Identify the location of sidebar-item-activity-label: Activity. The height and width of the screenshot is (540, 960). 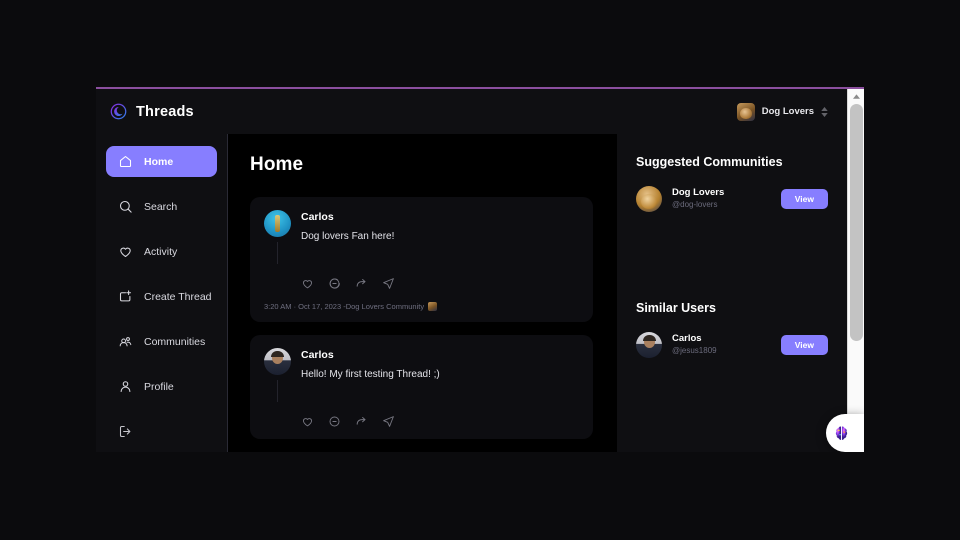
(161, 251).